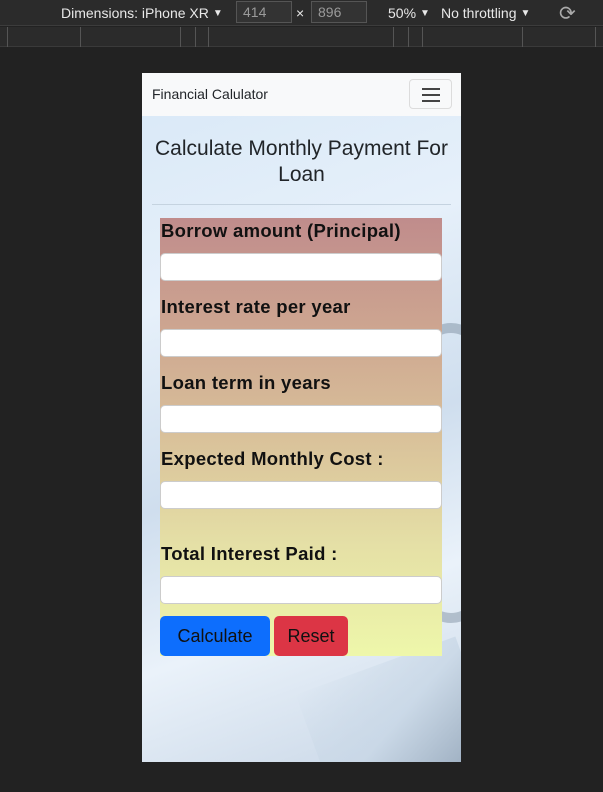 This screenshot has height=792, width=603. I want to click on calculate-button: Calculate, so click(215, 636).